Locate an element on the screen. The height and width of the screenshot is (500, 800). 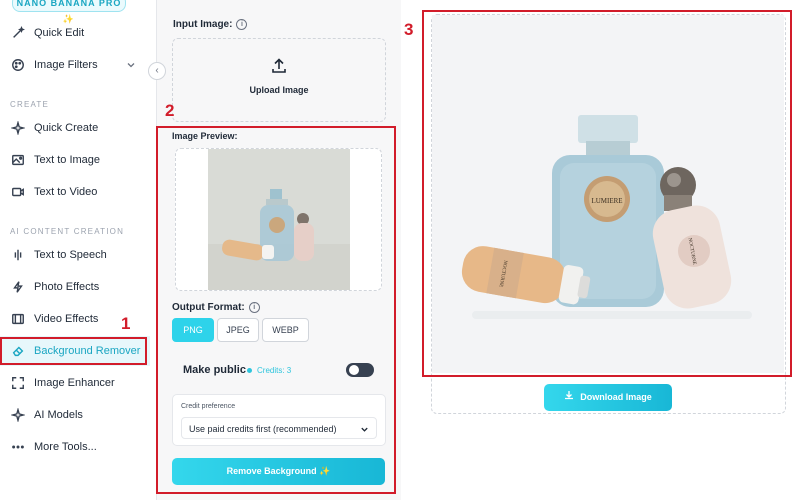
download-button-label: Download Image is located at coordinates (616, 397).